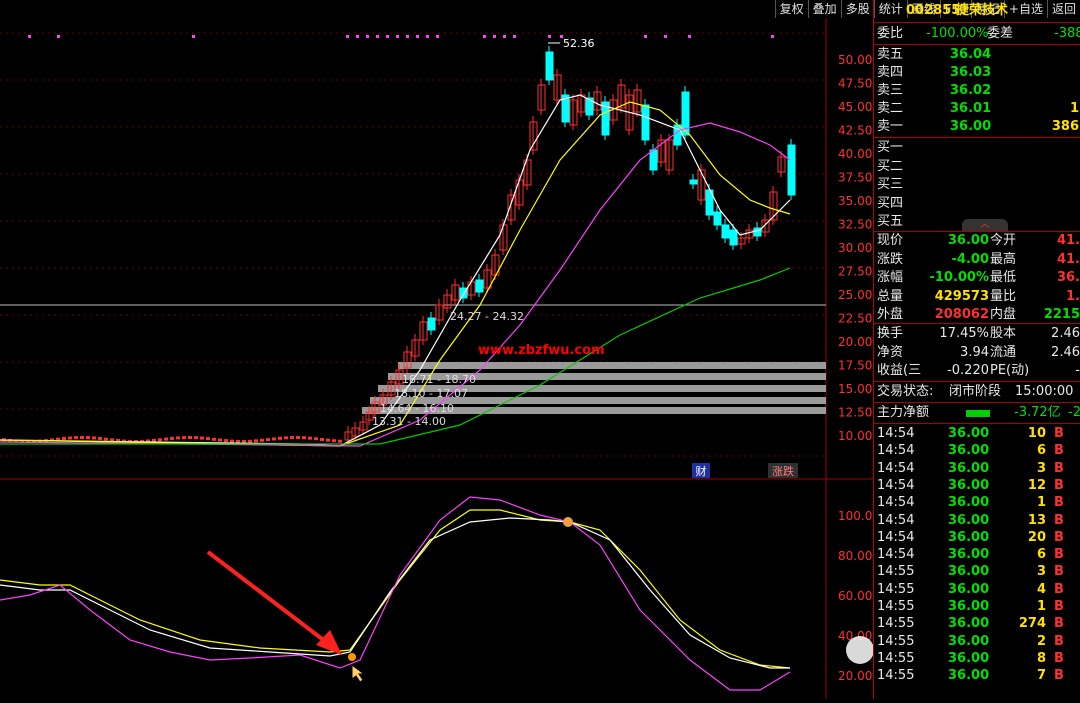 The image size is (1080, 703). What do you see at coordinates (977, 503) in the screenshot?
I see `tick-row: 14:54 36.00 1 B` at bounding box center [977, 503].